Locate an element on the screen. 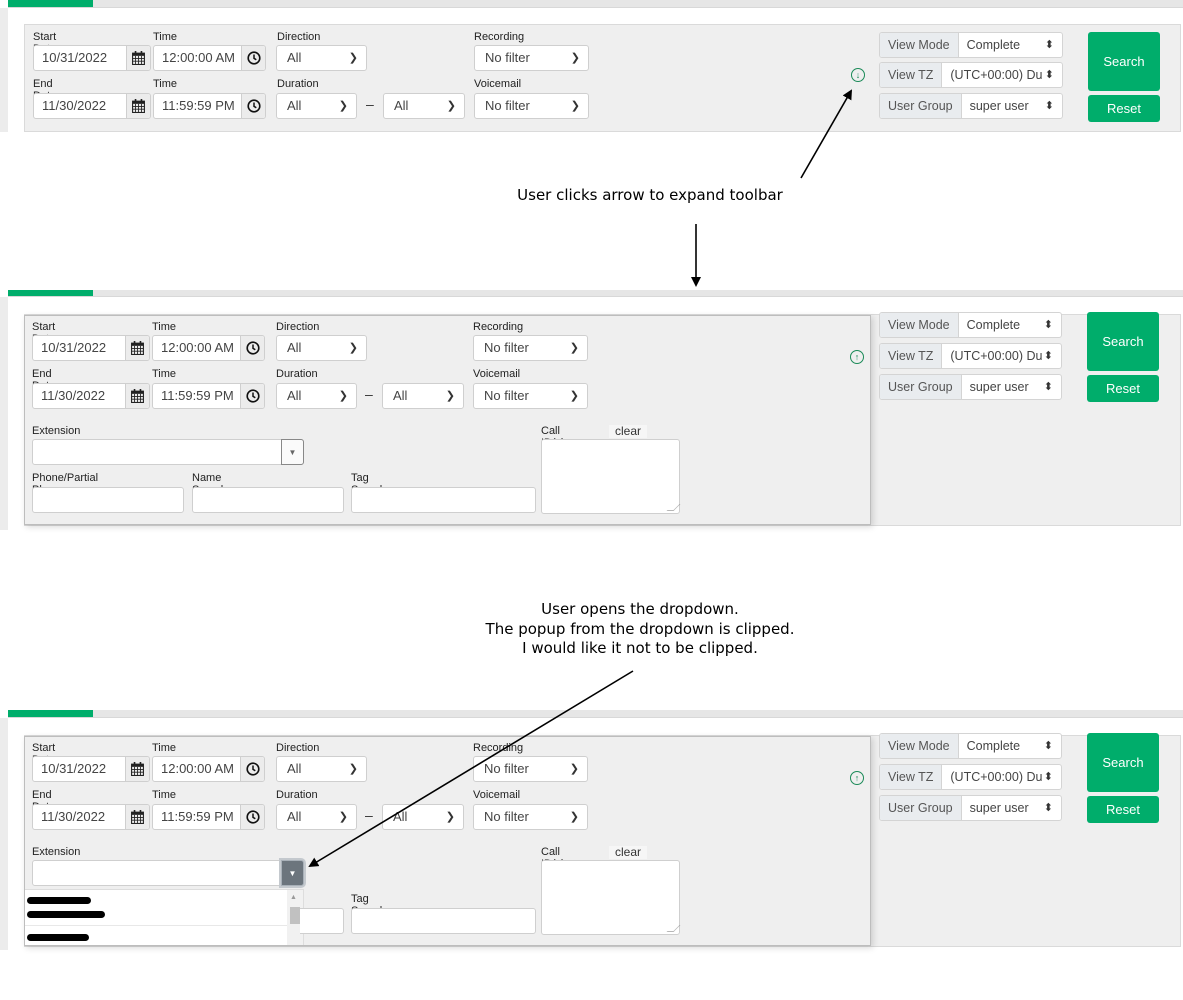  direction-label: Direction is located at coordinates (298, 748).